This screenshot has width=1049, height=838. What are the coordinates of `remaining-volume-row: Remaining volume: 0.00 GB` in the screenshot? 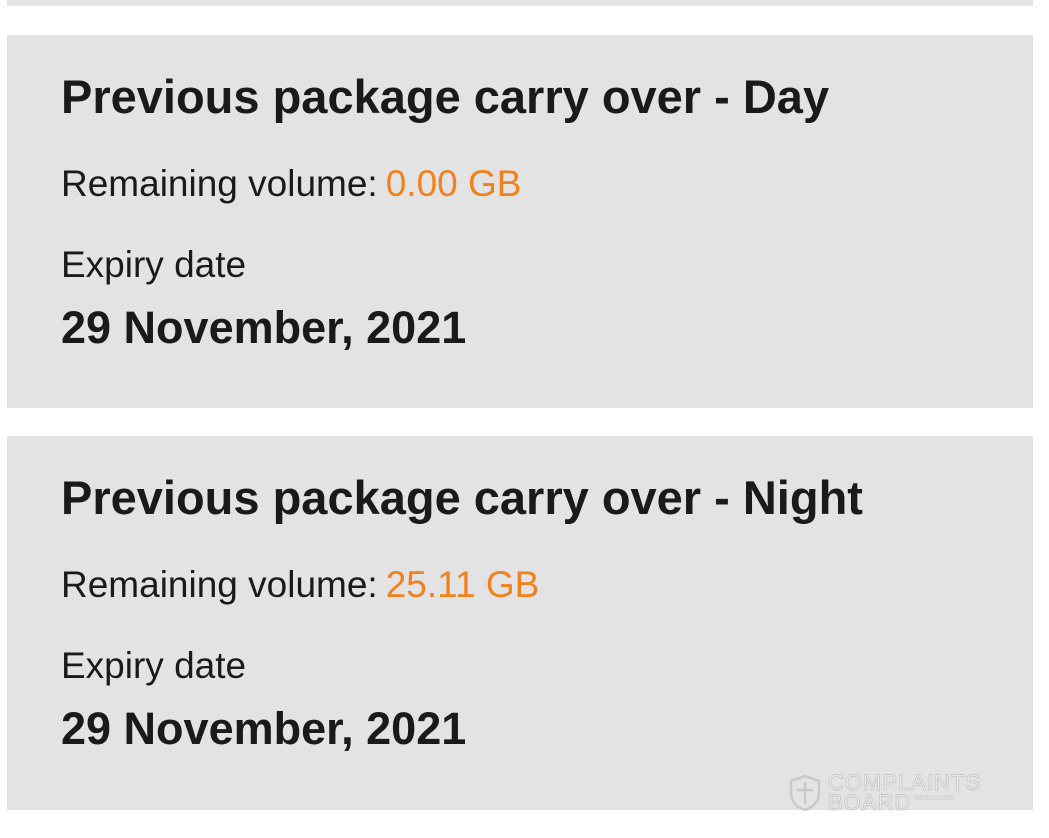 It's located at (291, 183).